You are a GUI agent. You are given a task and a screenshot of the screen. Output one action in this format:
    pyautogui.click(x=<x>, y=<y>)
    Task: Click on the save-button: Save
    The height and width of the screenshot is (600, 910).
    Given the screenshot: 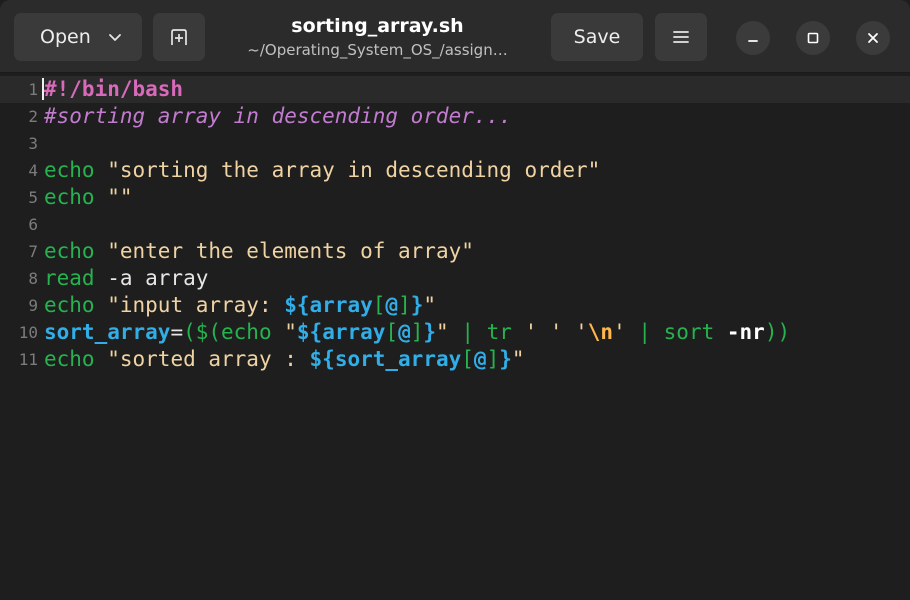 What is the action you would take?
    pyautogui.click(x=597, y=37)
    